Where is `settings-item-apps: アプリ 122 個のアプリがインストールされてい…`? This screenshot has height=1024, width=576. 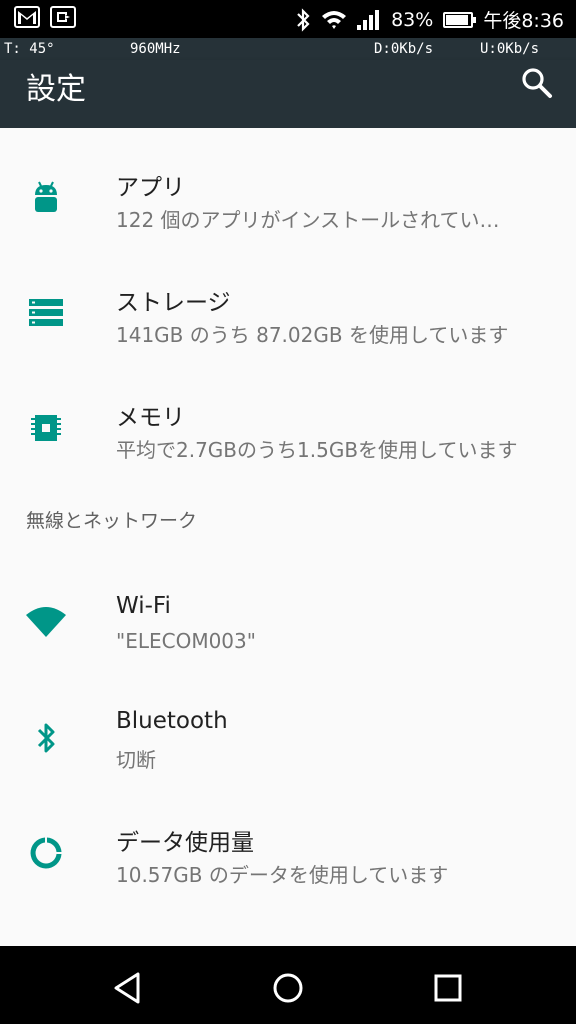 settings-item-apps: アプリ 122 個のアプリがインストールされてい… is located at coordinates (288, 198).